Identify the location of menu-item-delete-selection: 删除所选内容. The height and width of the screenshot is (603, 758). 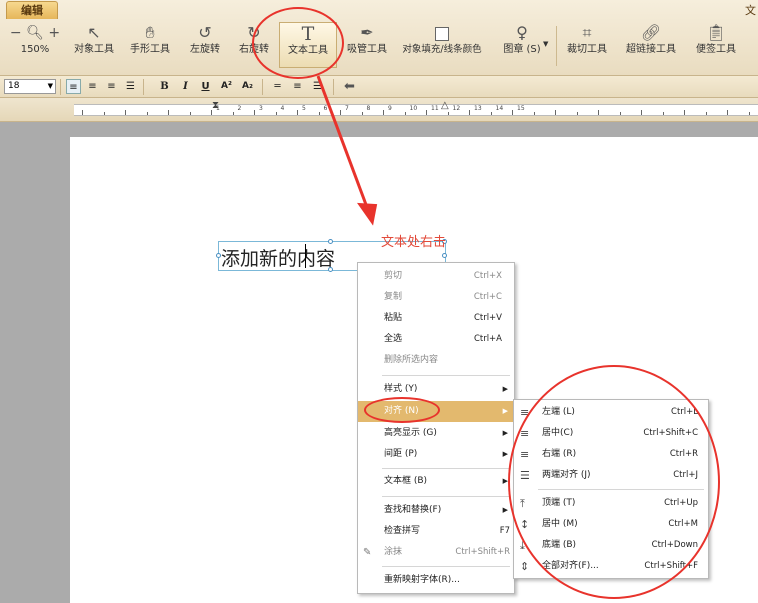
(436, 360).